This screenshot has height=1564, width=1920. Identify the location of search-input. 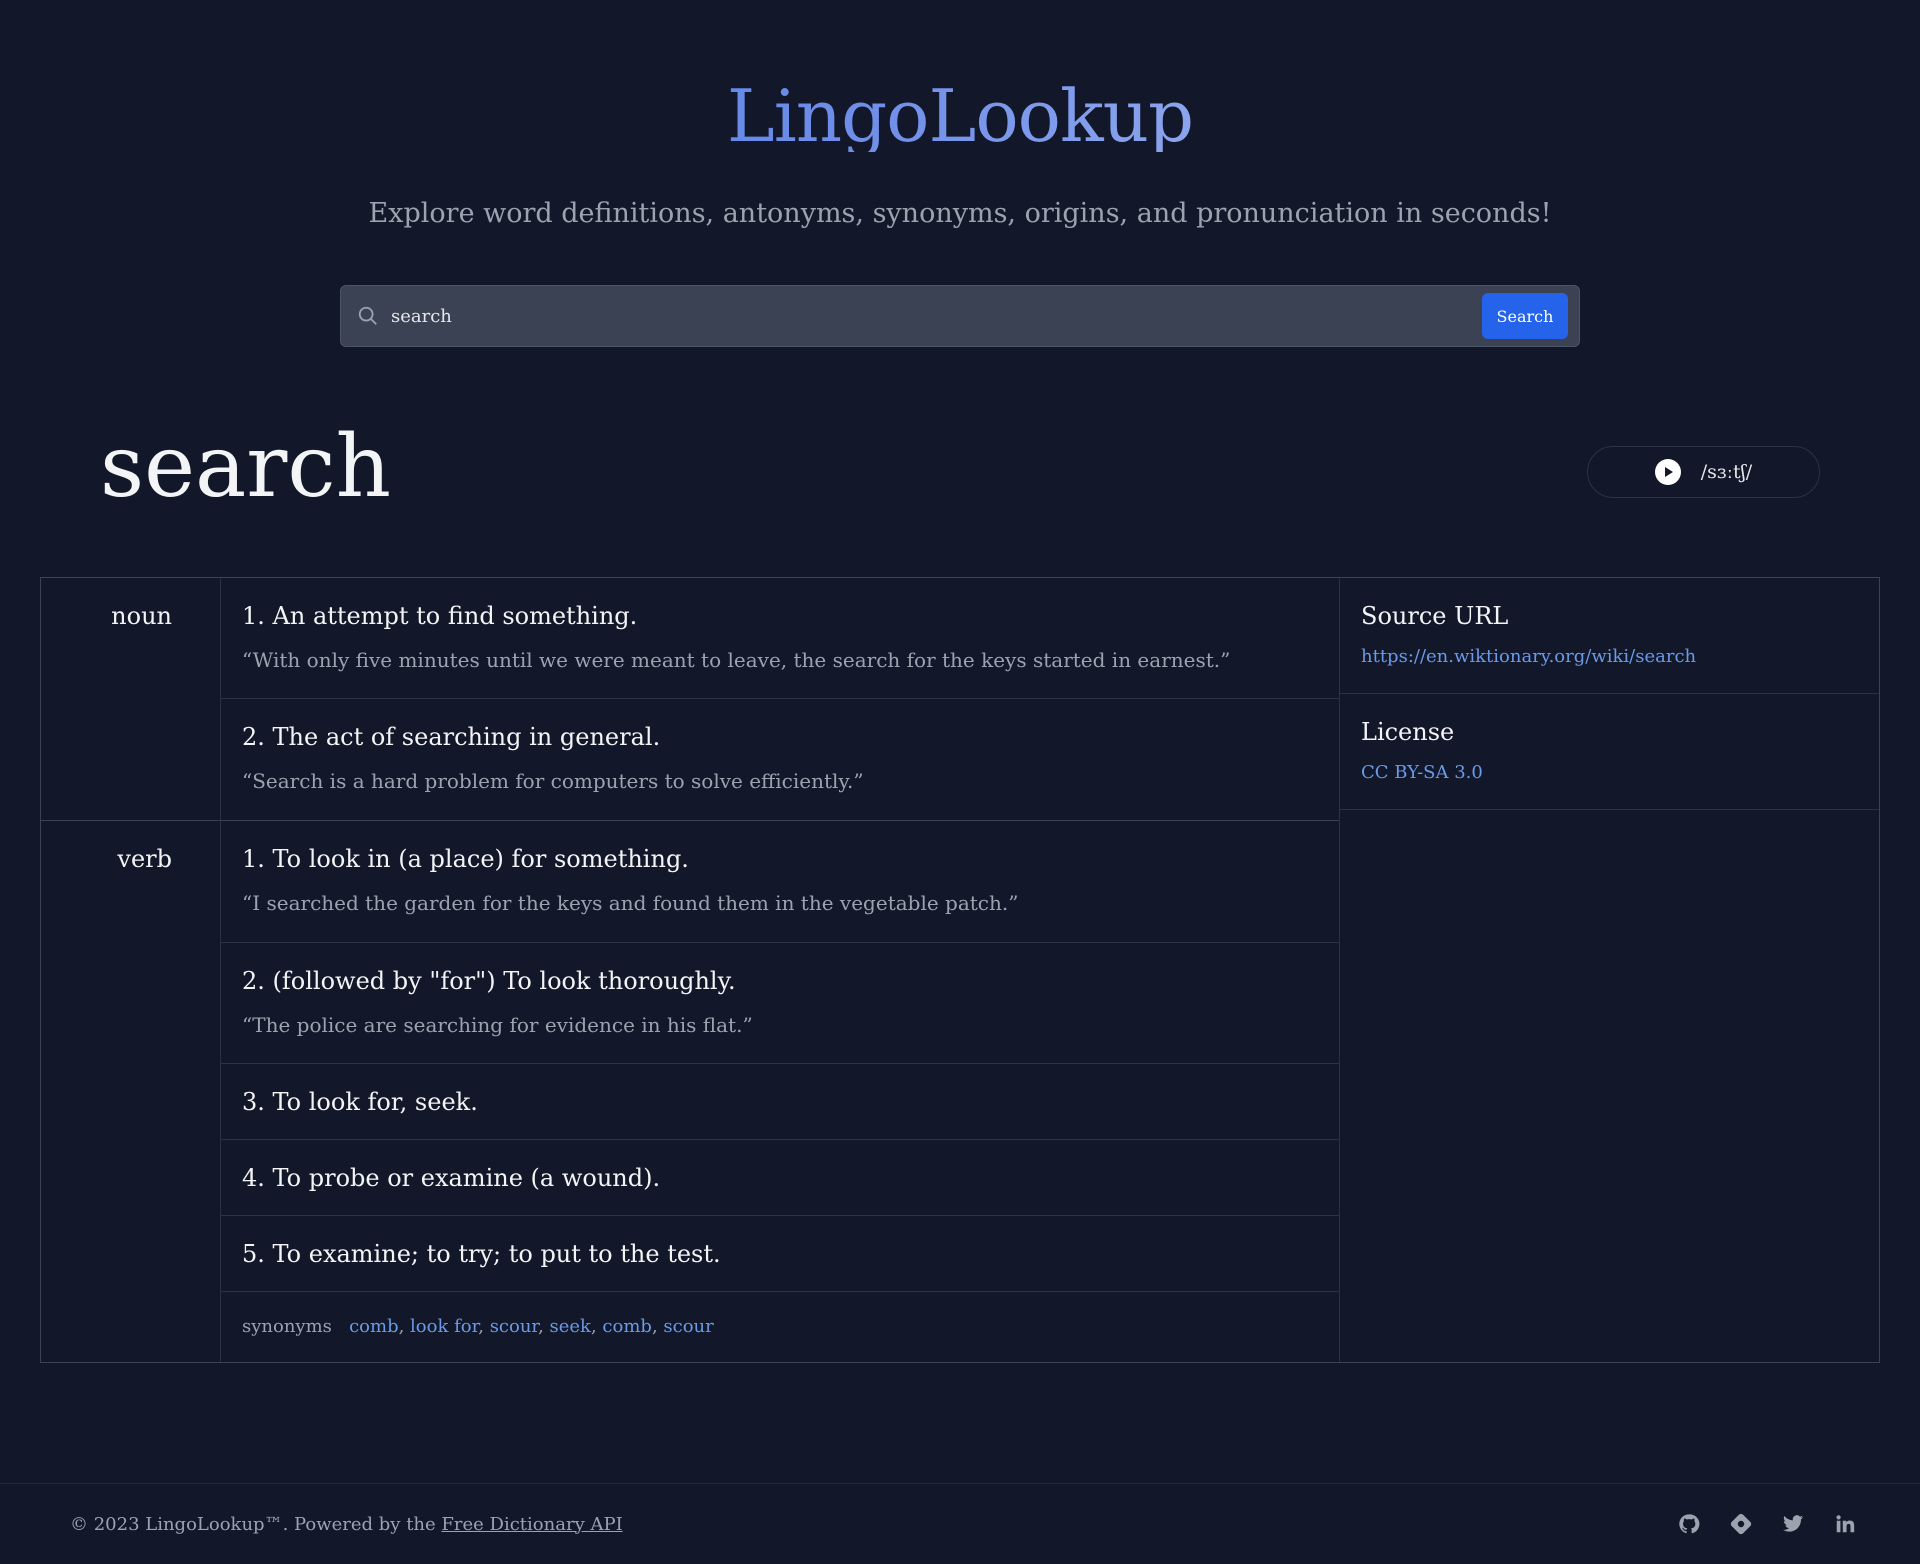
(930, 316).